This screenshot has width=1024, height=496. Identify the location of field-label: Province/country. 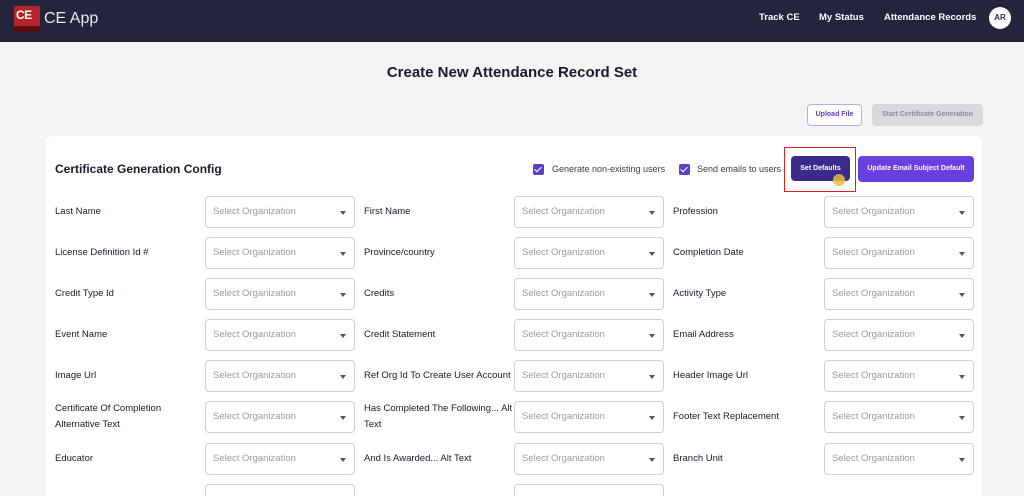
(399, 252).